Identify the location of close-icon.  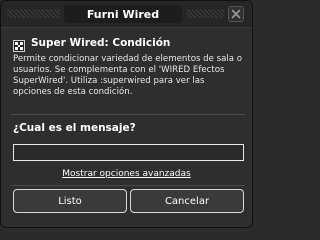
(236, 14).